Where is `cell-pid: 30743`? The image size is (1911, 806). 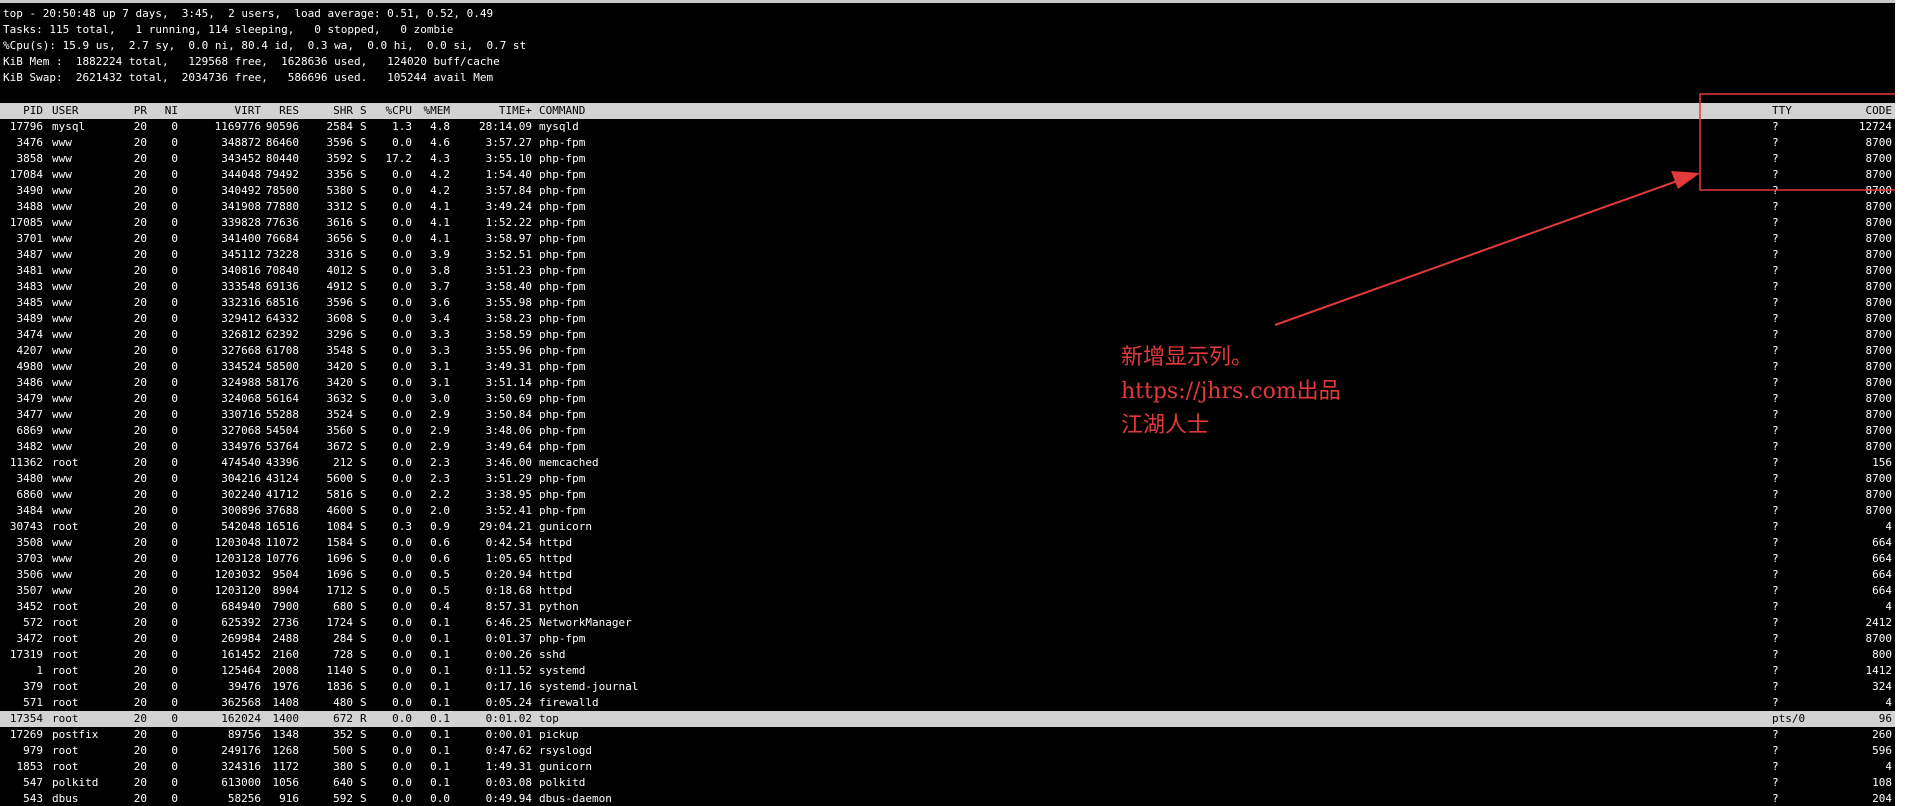
cell-pid: 30743 is located at coordinates (26, 526).